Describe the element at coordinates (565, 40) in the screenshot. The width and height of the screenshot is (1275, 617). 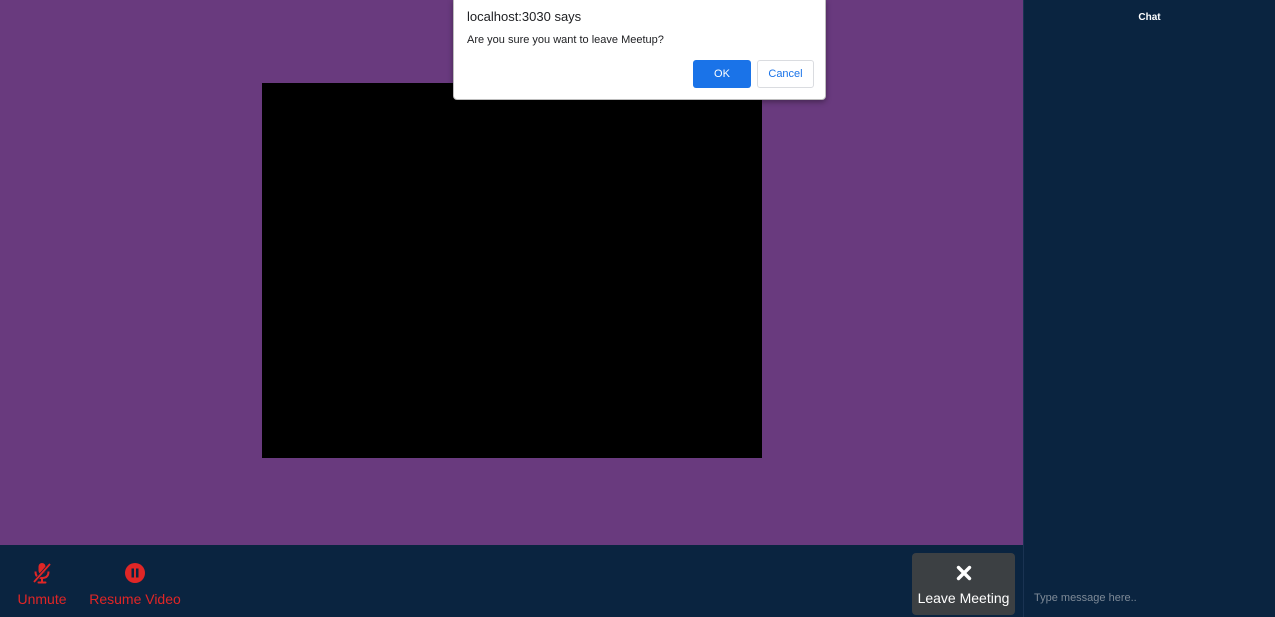
I see `dialog-message: Are you sure you want to leave Meetup?` at that location.